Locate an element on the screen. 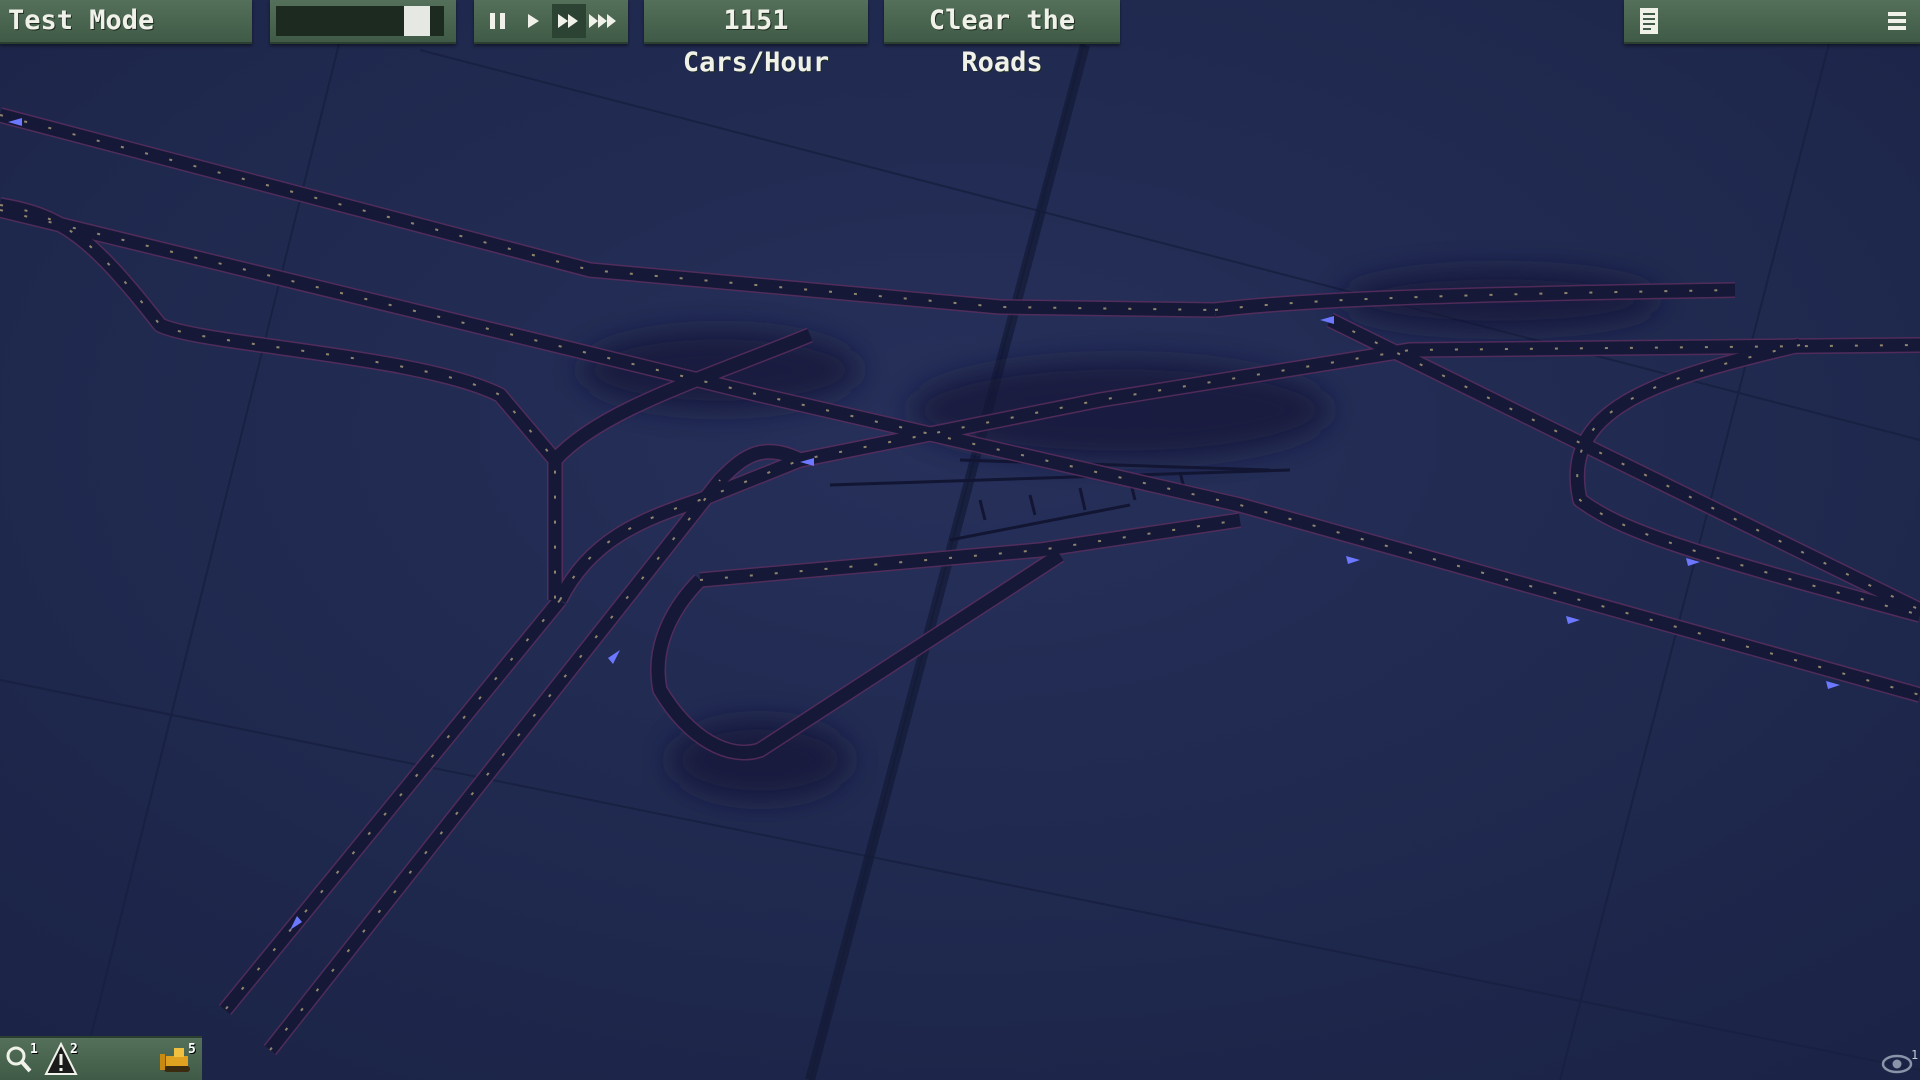  traffic-rate-panel: 1151 Cars/Hour is located at coordinates (756, 39).